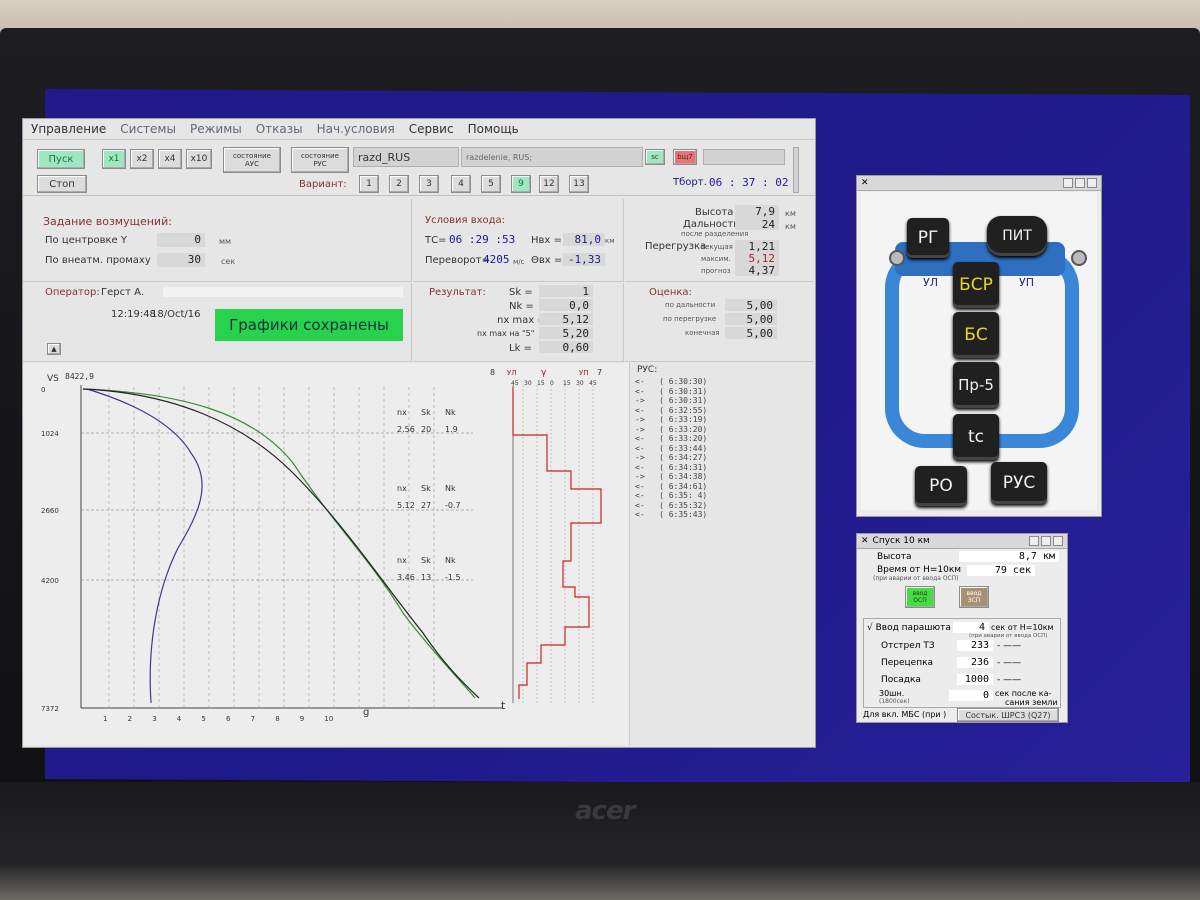 The width and height of the screenshot is (1200, 900). What do you see at coordinates (1023, 693) in the screenshot?
I see `z30-suffix: сек после ка-` at bounding box center [1023, 693].